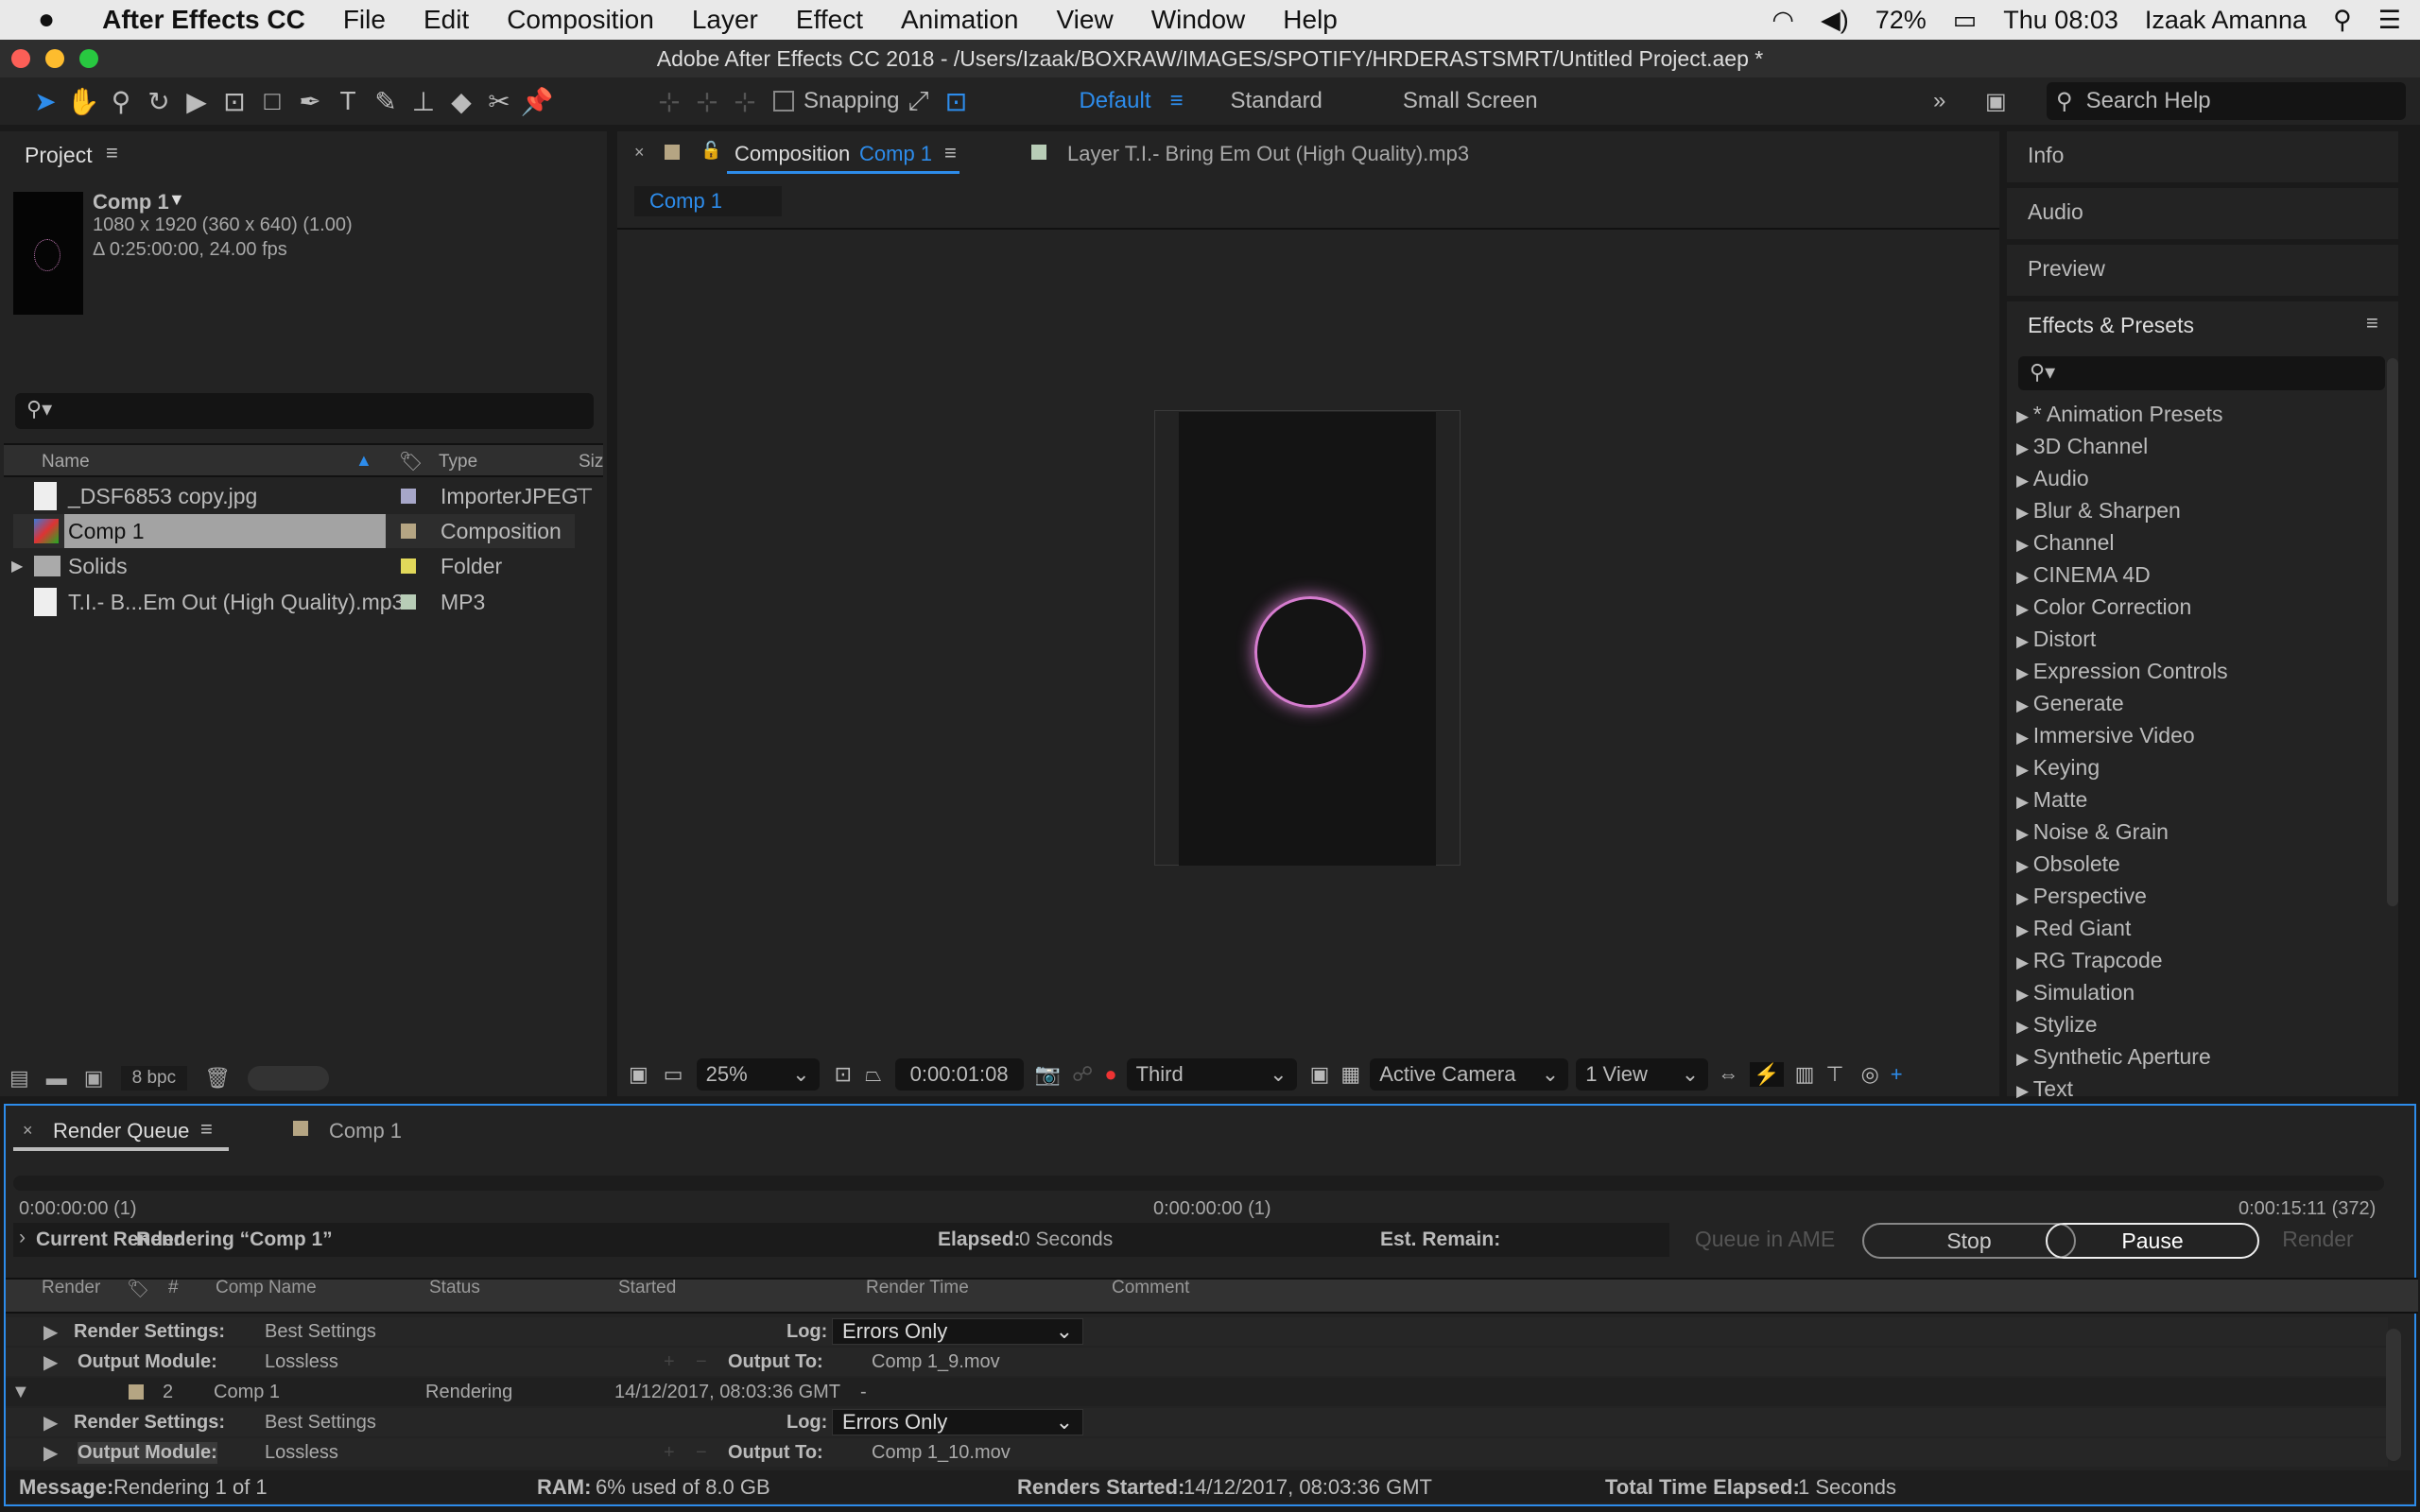 The image size is (2420, 1512). What do you see at coordinates (1901, 20) in the screenshot?
I see `battery-percent: 72%` at bounding box center [1901, 20].